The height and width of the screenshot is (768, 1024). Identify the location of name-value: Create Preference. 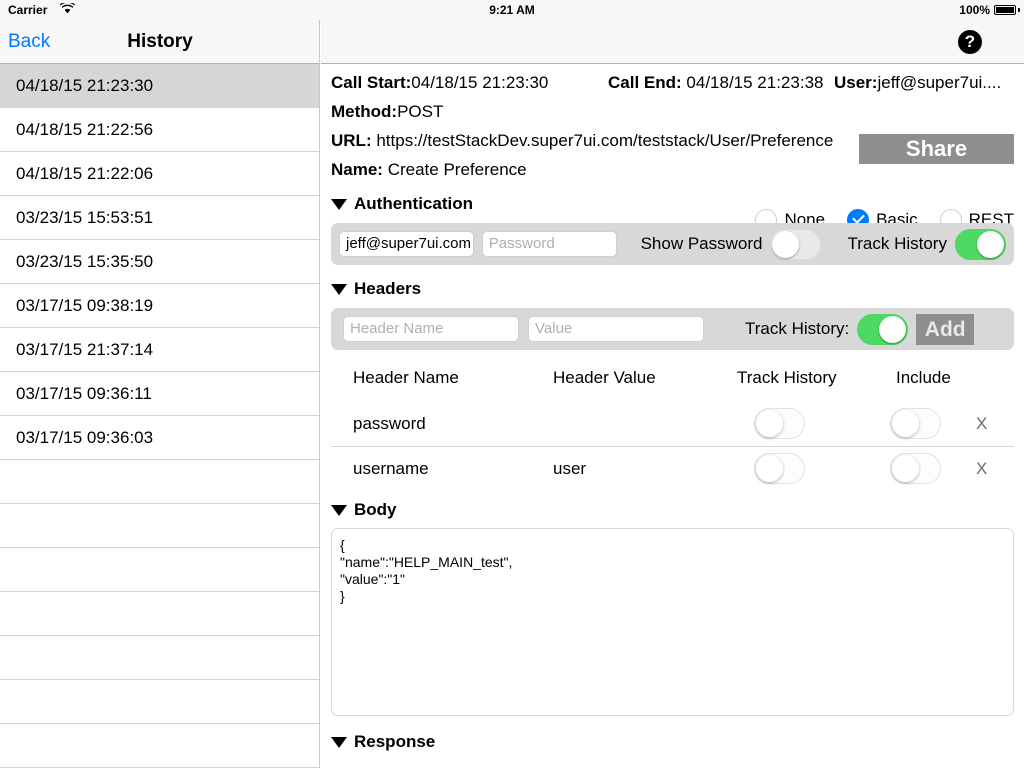
(457, 169).